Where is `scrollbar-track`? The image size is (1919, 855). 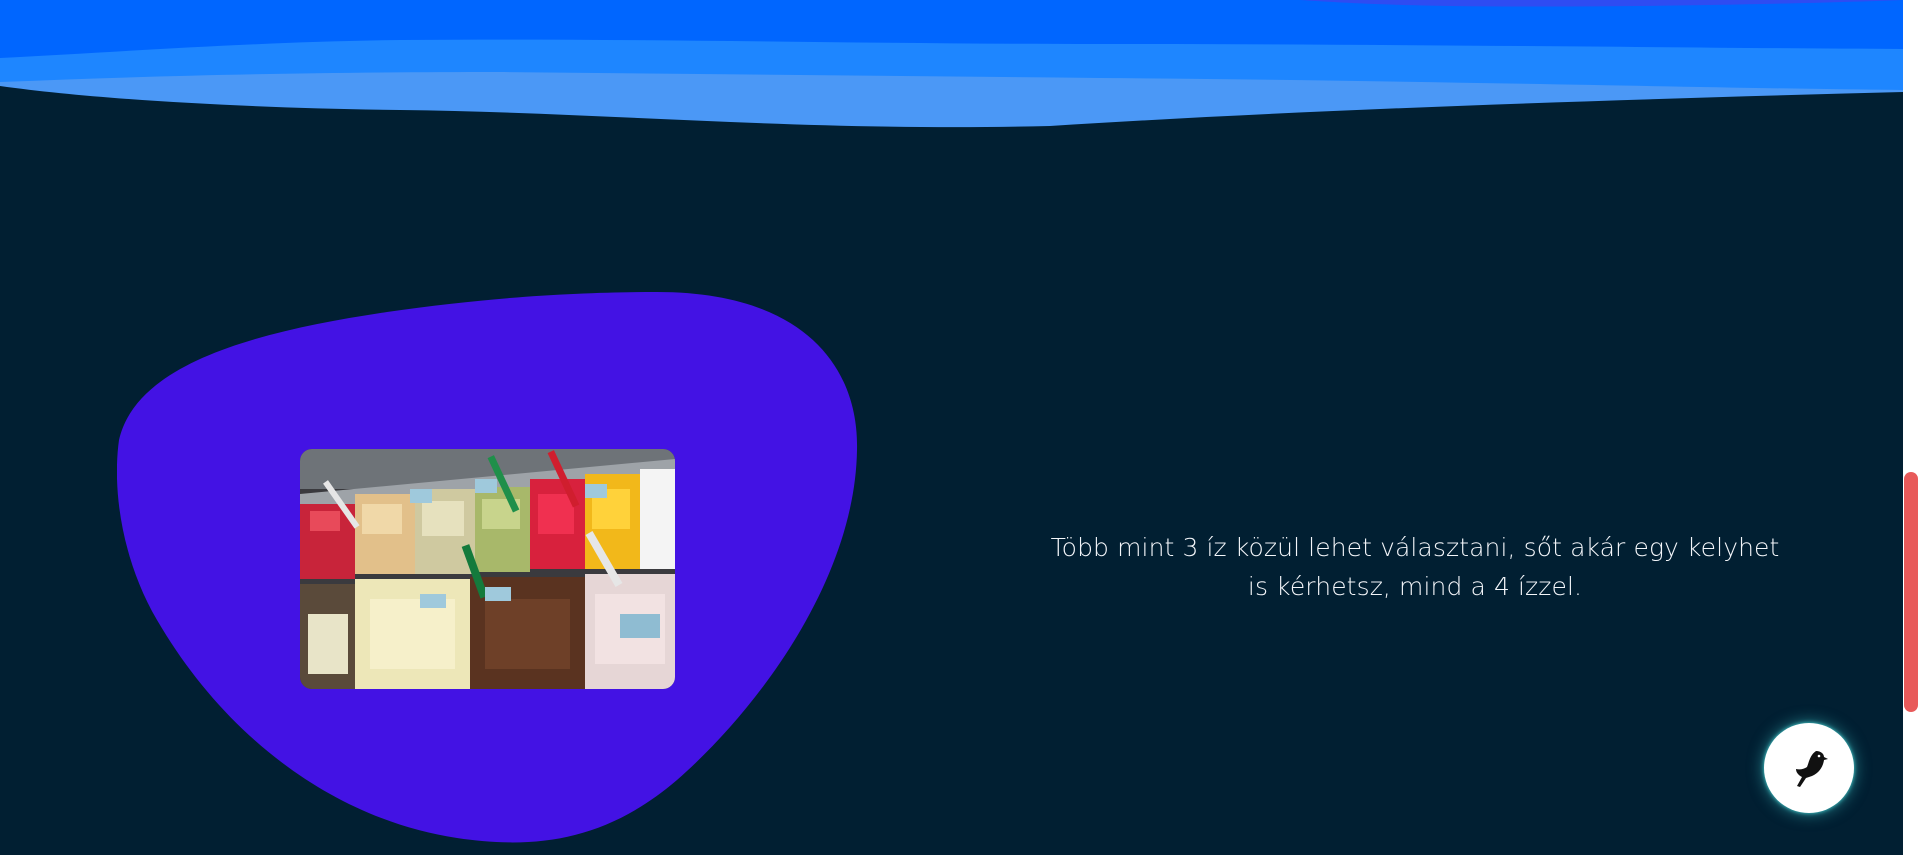 scrollbar-track is located at coordinates (1911, 427).